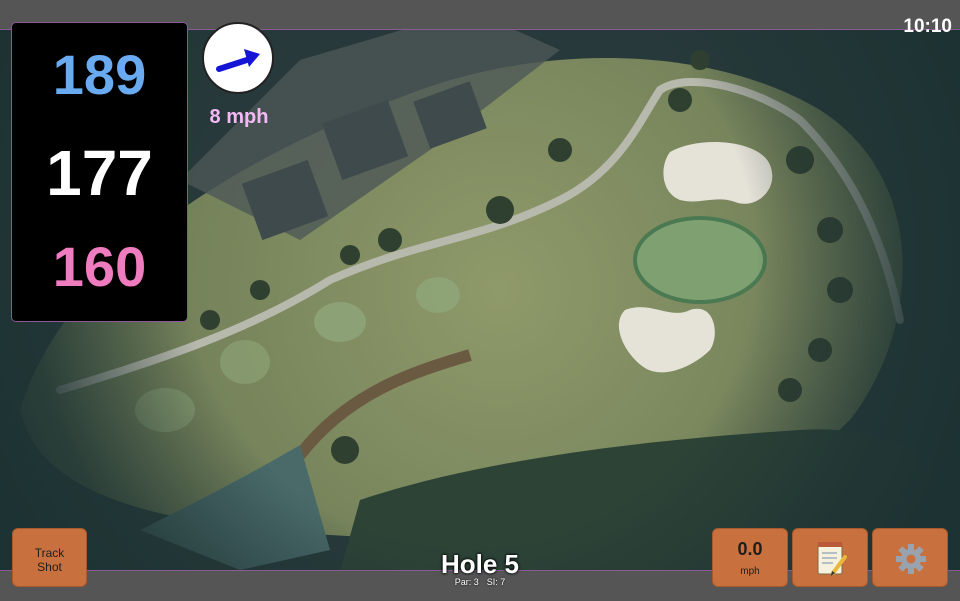  I want to click on speed-unit: mph, so click(750, 571).